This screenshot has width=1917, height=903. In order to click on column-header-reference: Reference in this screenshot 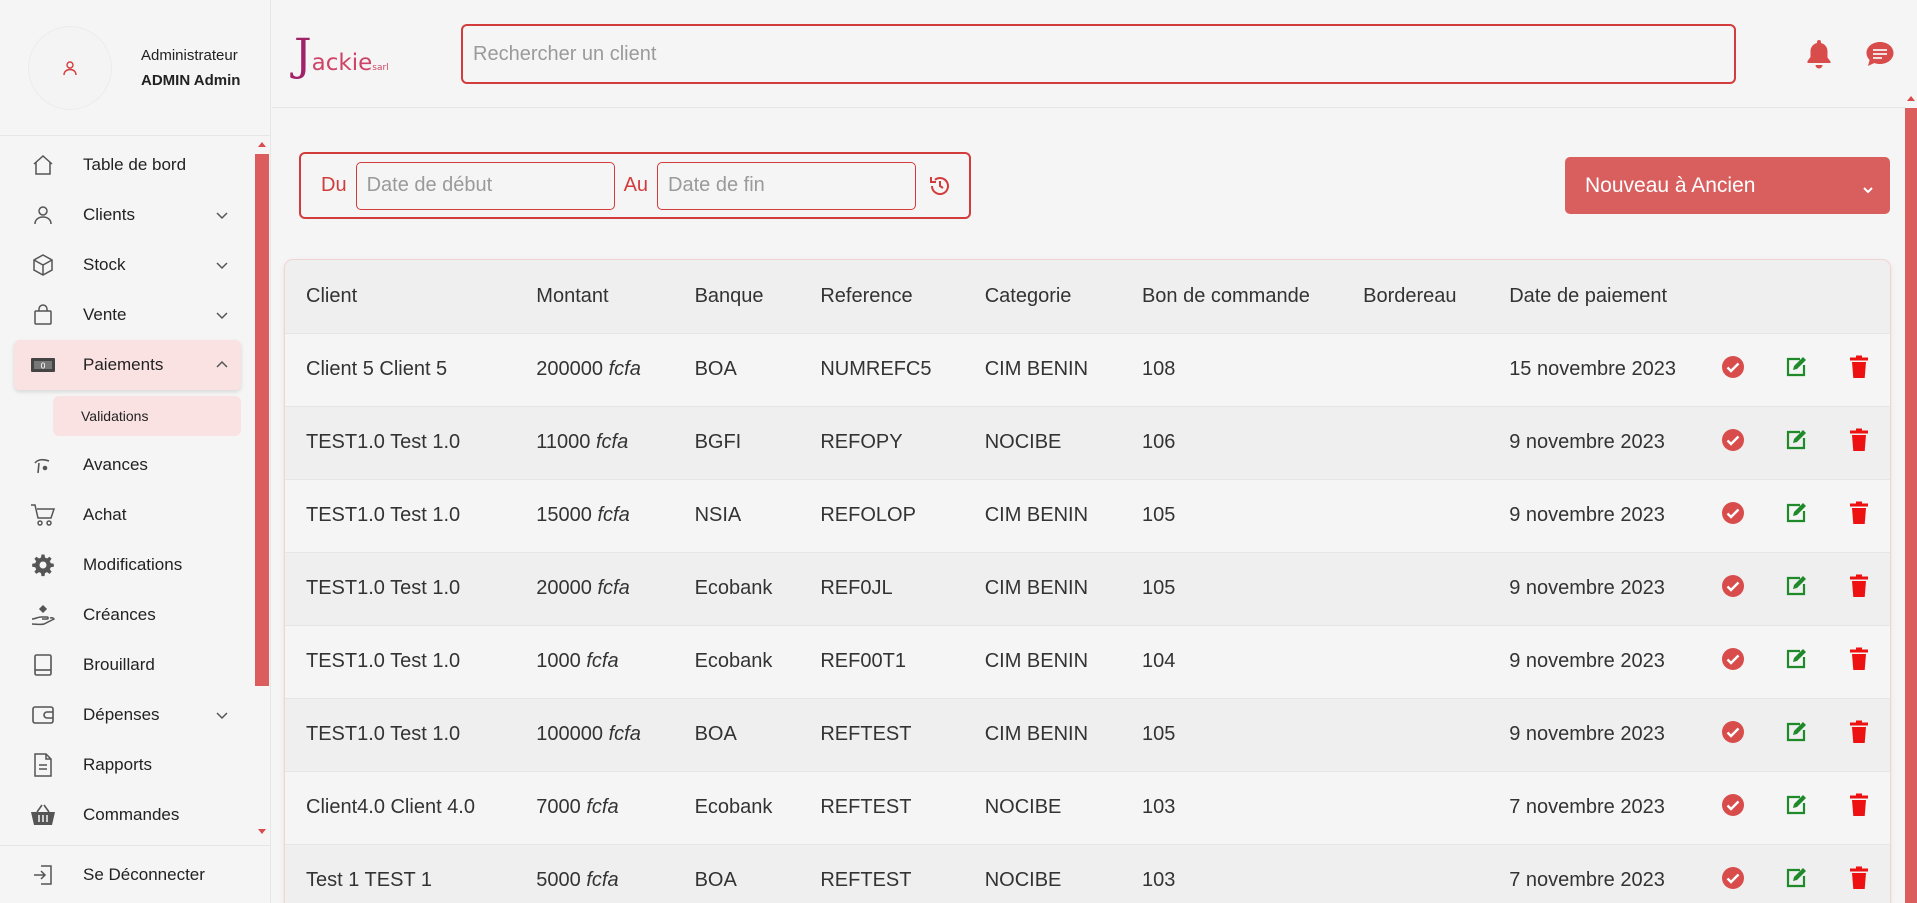, I will do `click(881, 296)`.